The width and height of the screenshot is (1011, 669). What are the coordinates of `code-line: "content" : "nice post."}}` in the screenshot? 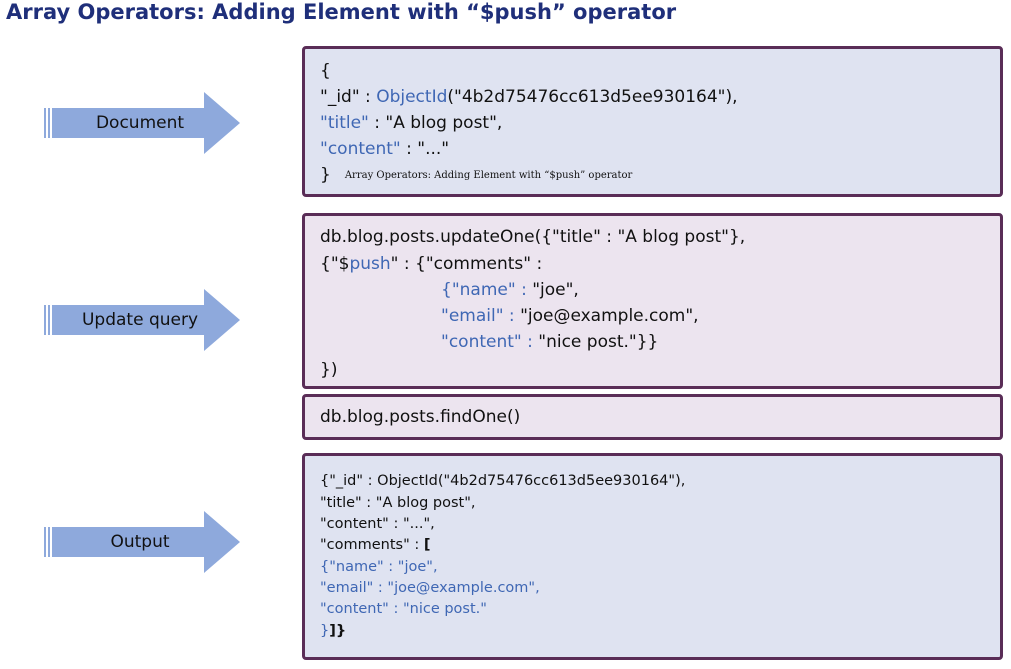 It's located at (549, 342).